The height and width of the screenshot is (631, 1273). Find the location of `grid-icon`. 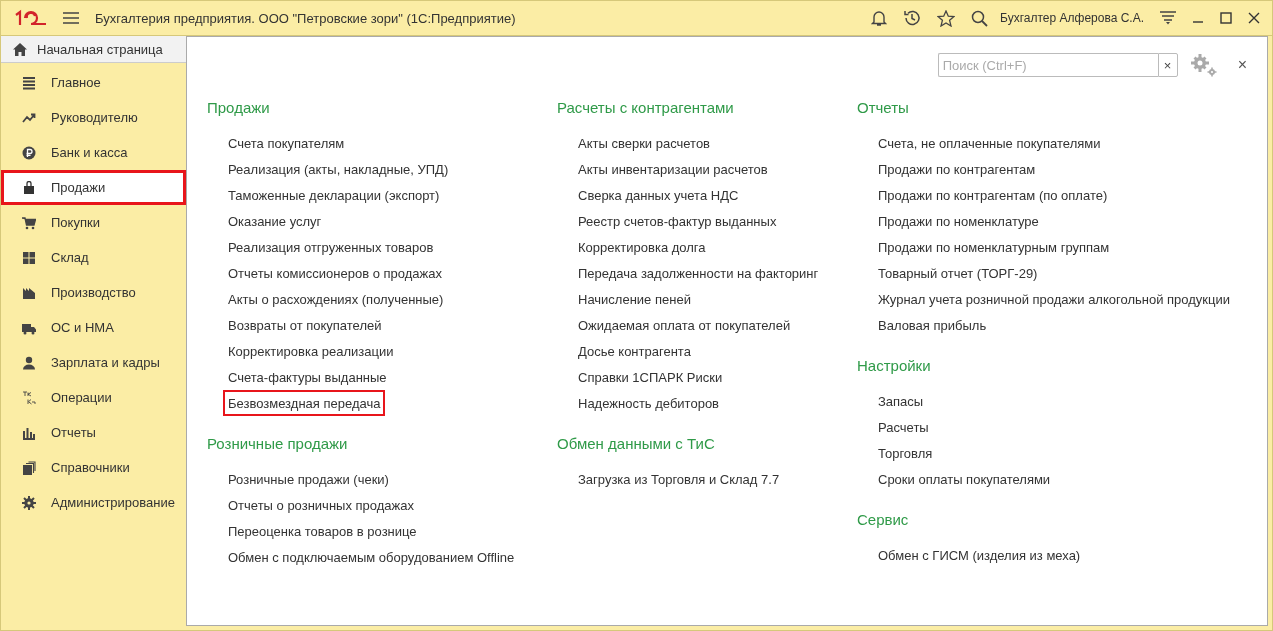

grid-icon is located at coordinates (29, 257).